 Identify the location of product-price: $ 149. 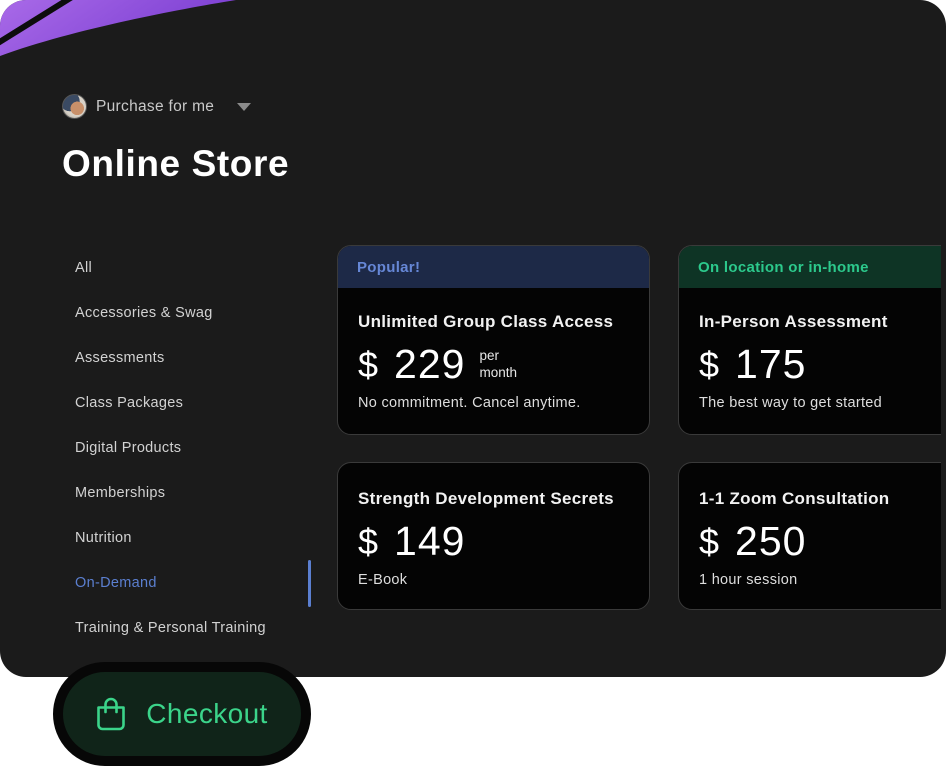
(493, 541).